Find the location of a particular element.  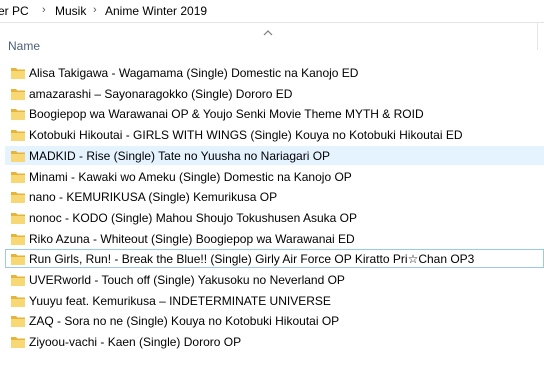

list-item-label: nano - KEMURIKUSA (Single) Kemurikusa OP is located at coordinates (153, 197).